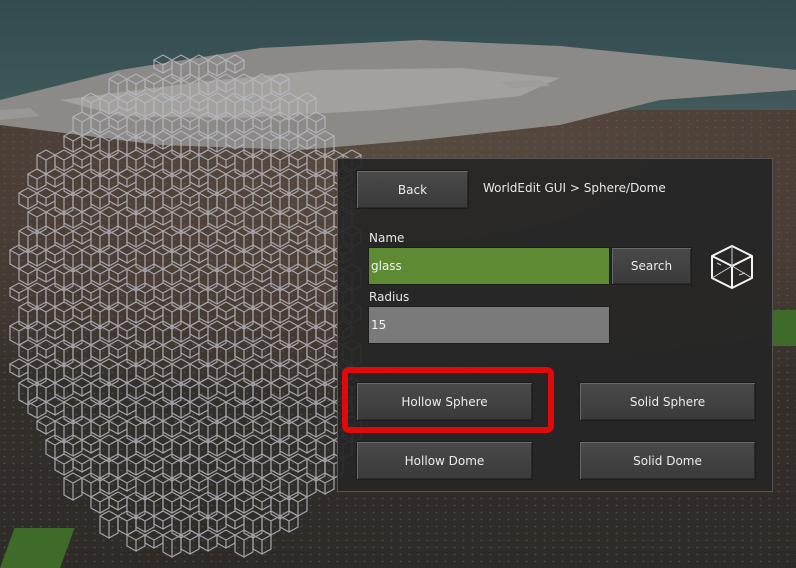  I want to click on radius-input: 15, so click(489, 325).